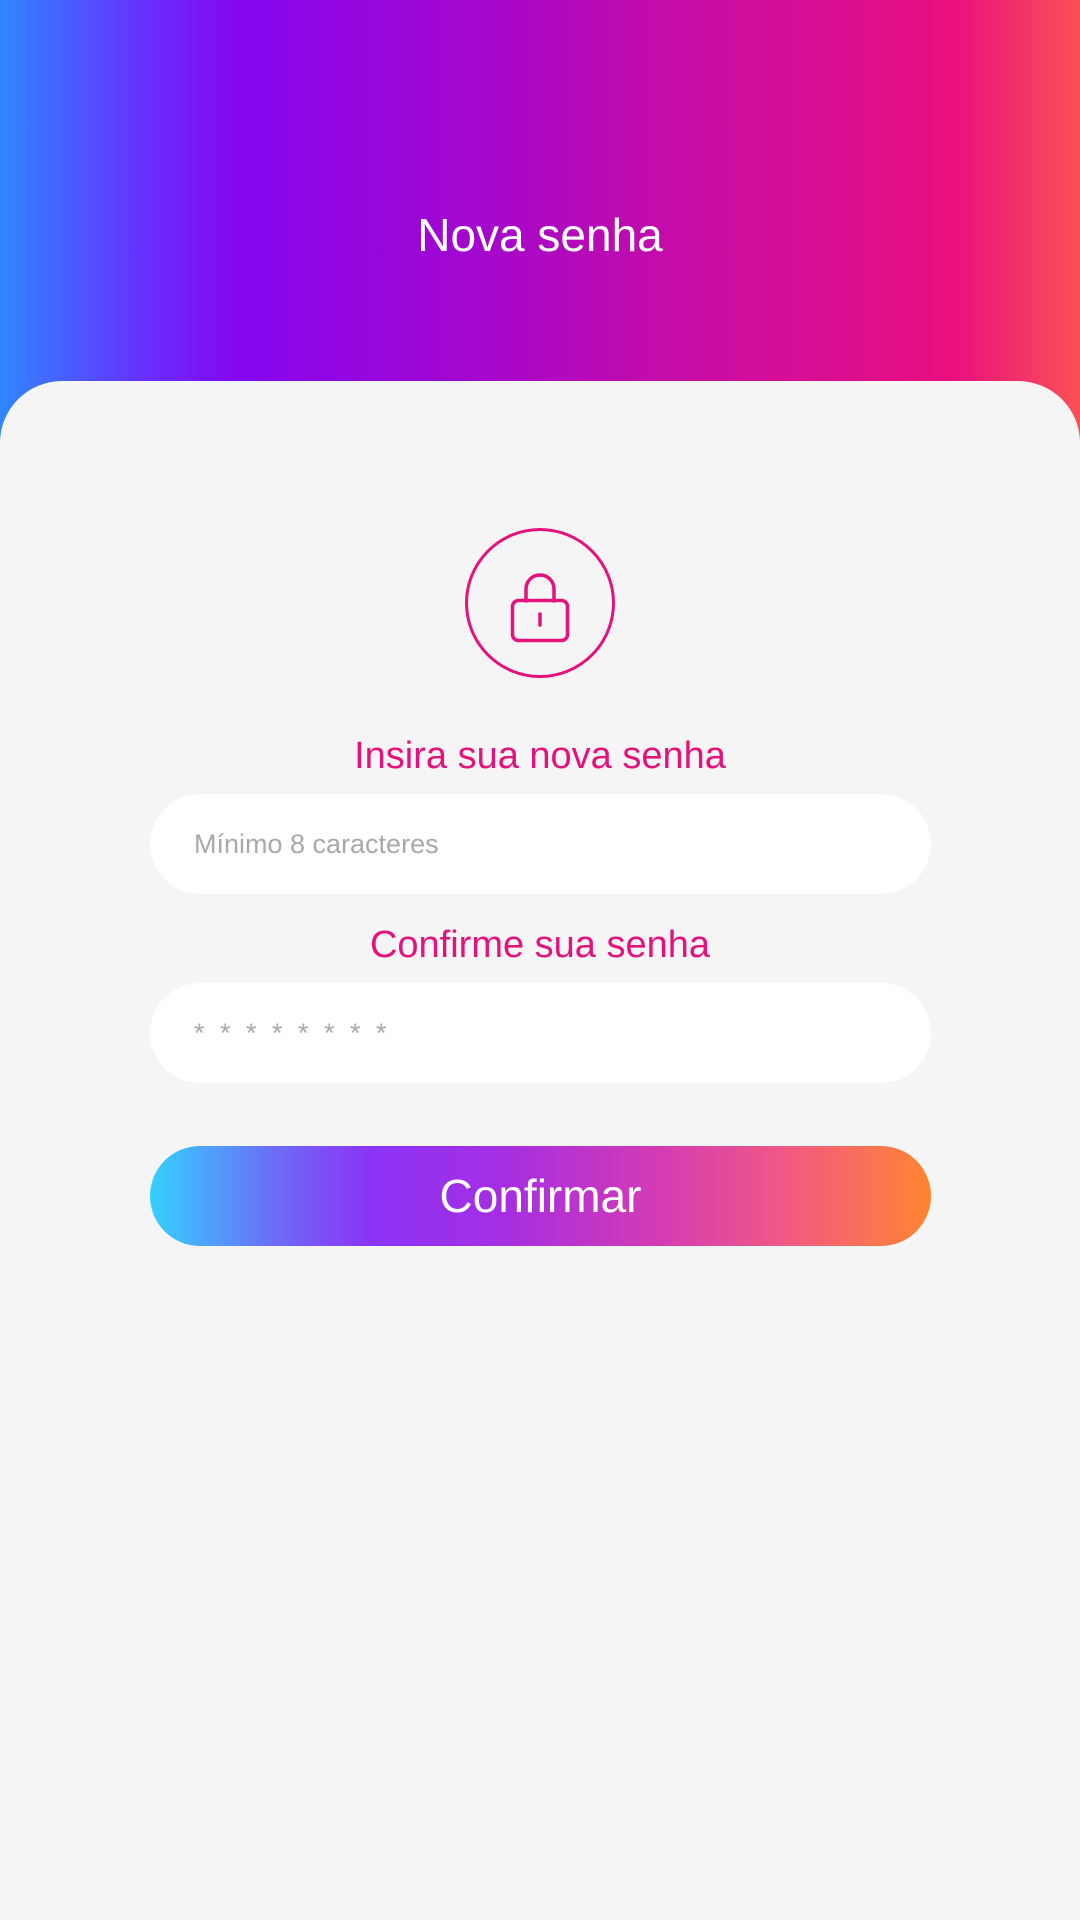 This screenshot has height=1920, width=1080. Describe the element at coordinates (540, 945) in the screenshot. I see `confirm-password-label: Confirme sua senha` at that location.